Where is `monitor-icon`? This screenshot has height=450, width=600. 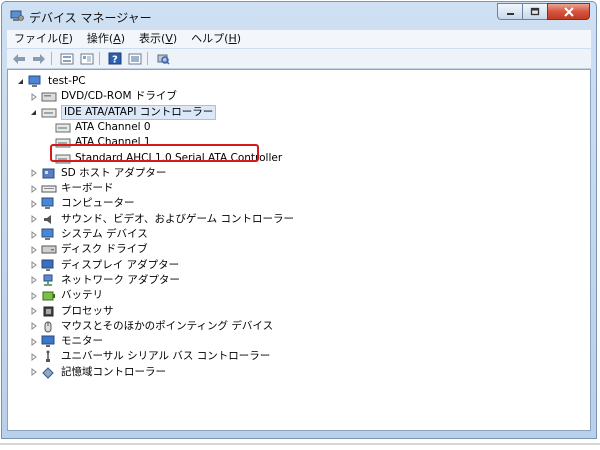
monitor-icon is located at coordinates (49, 341).